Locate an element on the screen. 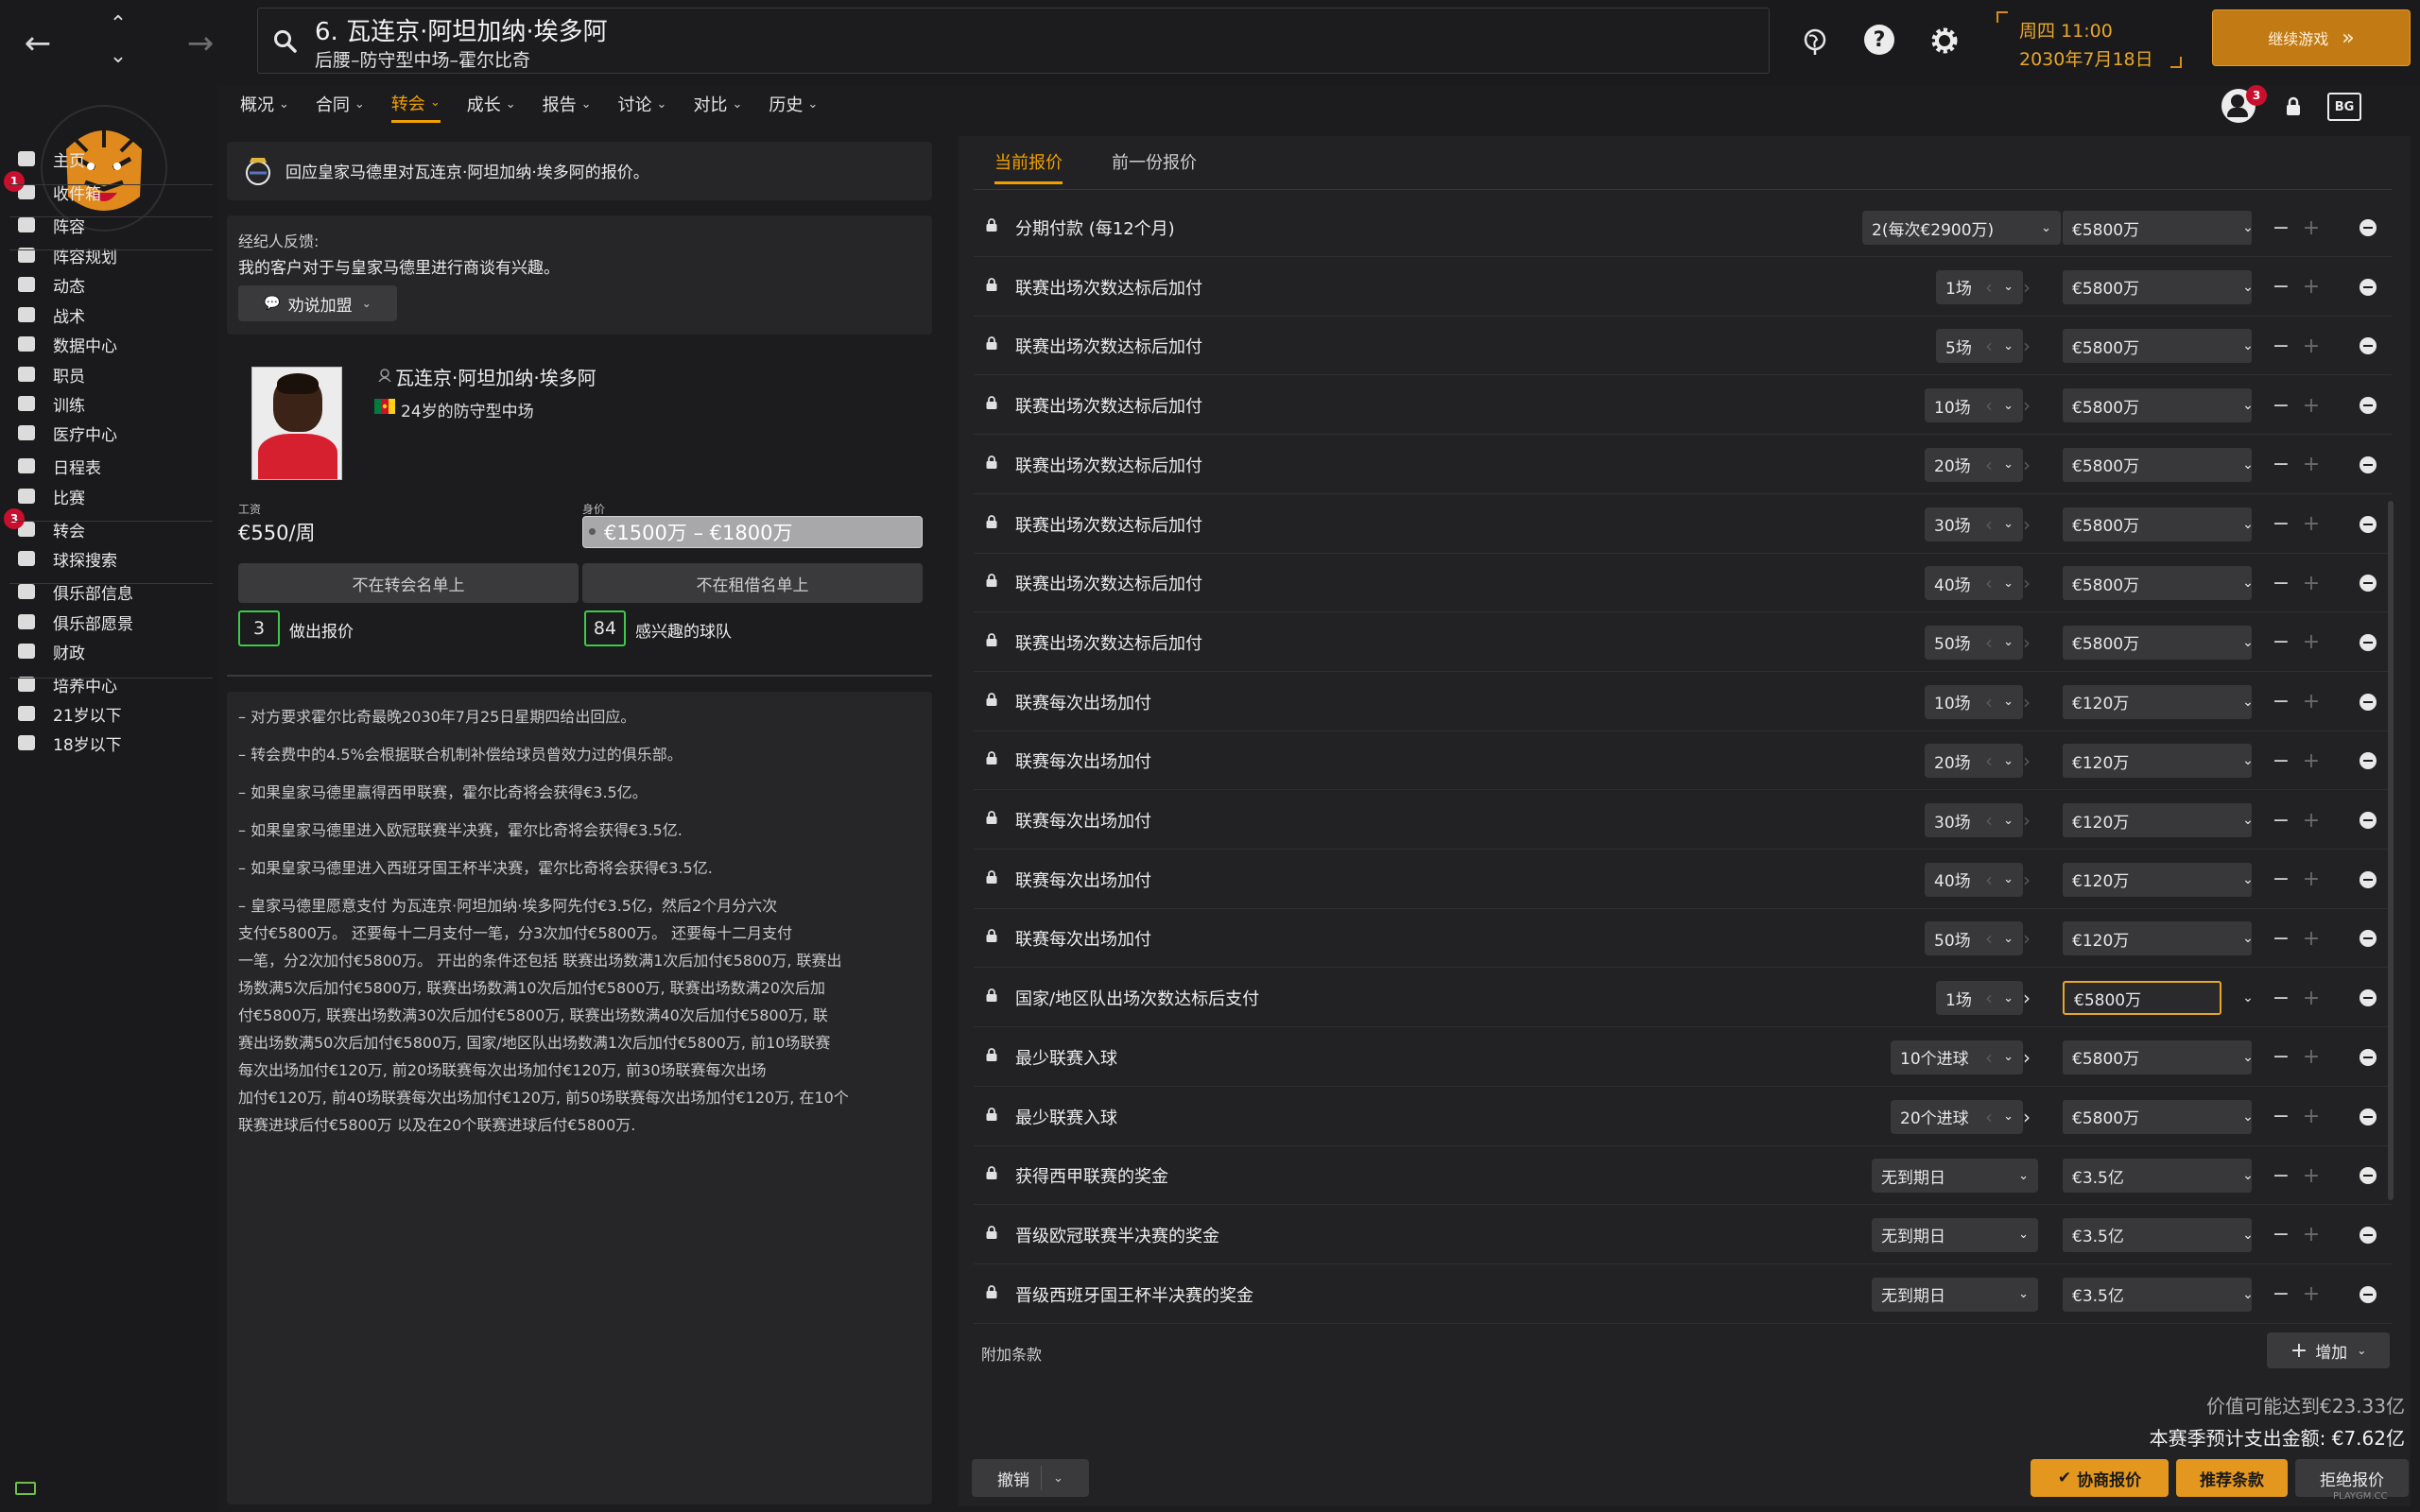 The width and height of the screenshot is (2420, 1512). bg-icon: BG is located at coordinates (2344, 107).